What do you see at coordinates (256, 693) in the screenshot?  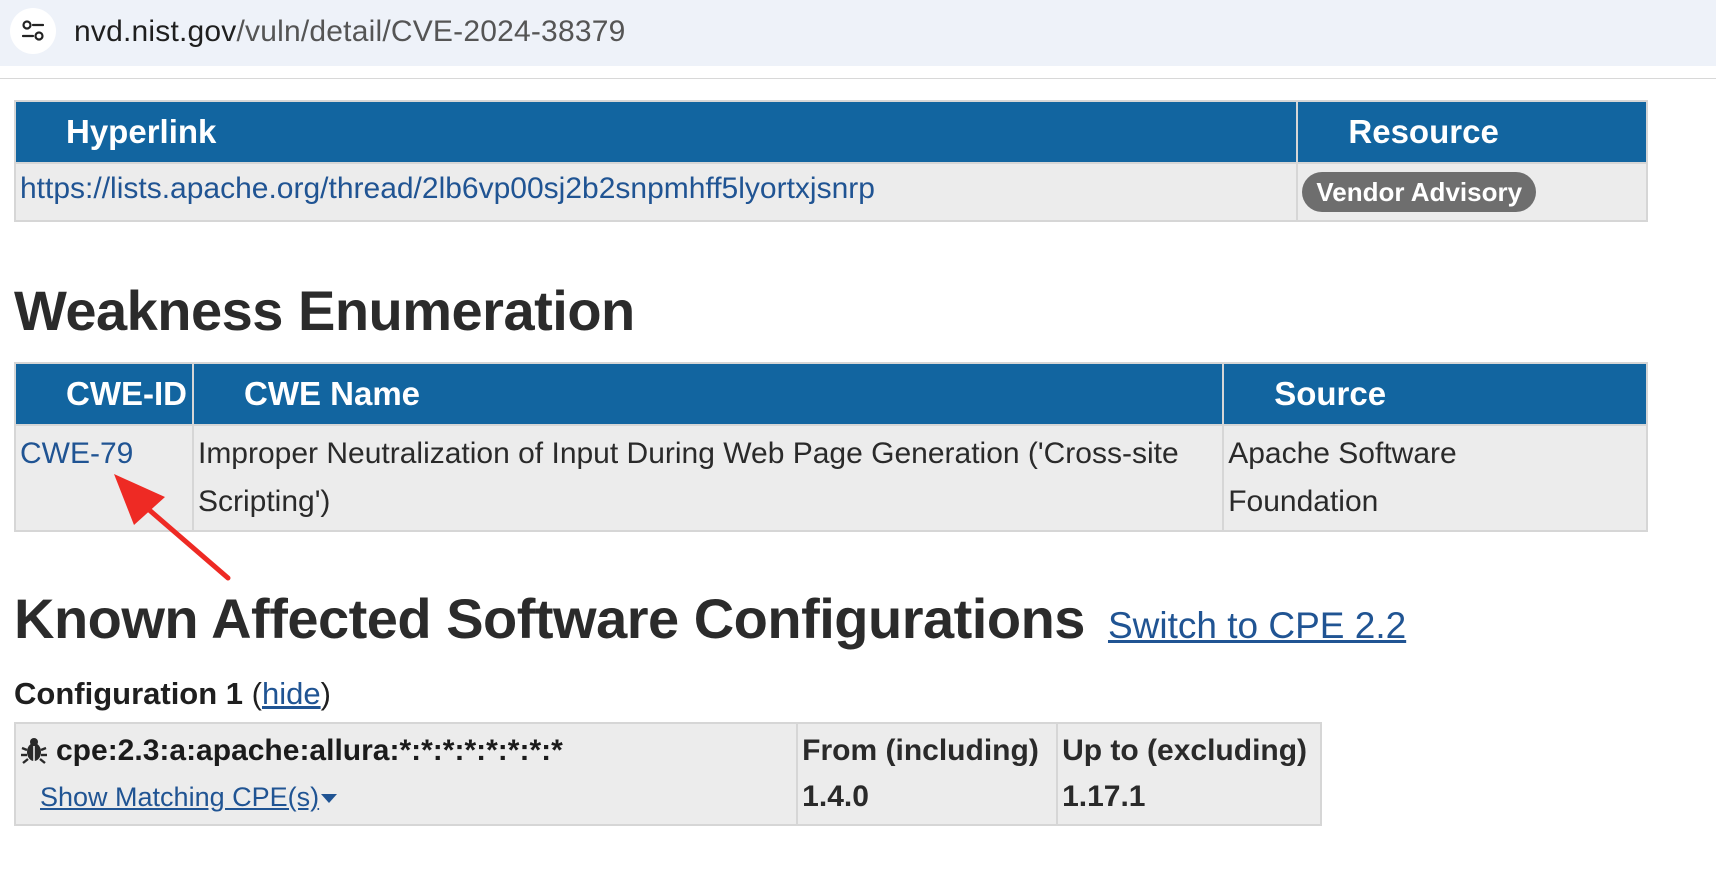 I see `paren-open: (` at bounding box center [256, 693].